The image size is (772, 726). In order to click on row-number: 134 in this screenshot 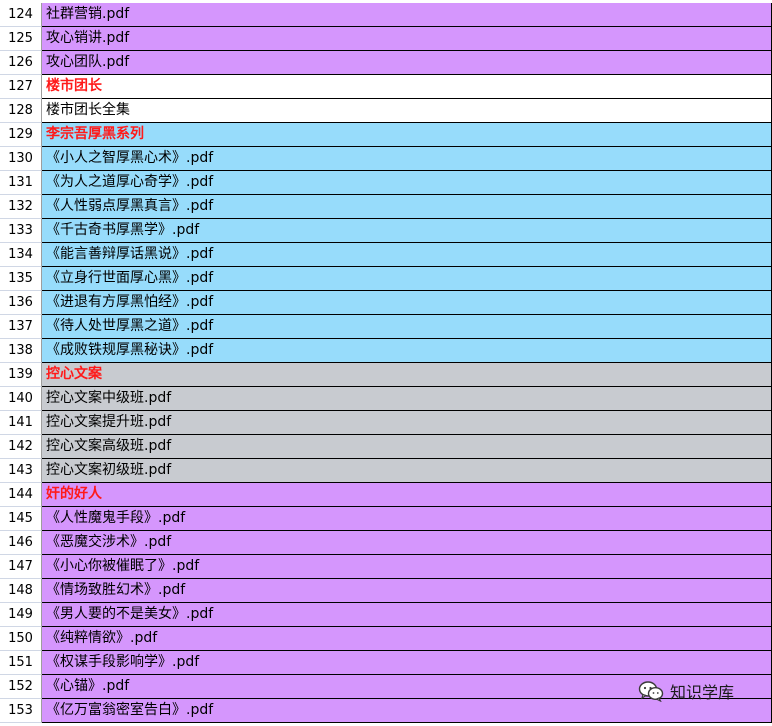, I will do `click(21, 255)`.